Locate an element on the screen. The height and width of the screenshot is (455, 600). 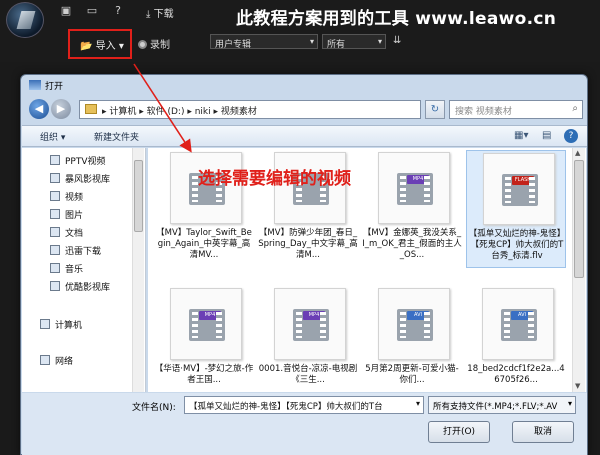
network-icon is located at coordinates (45, 360).